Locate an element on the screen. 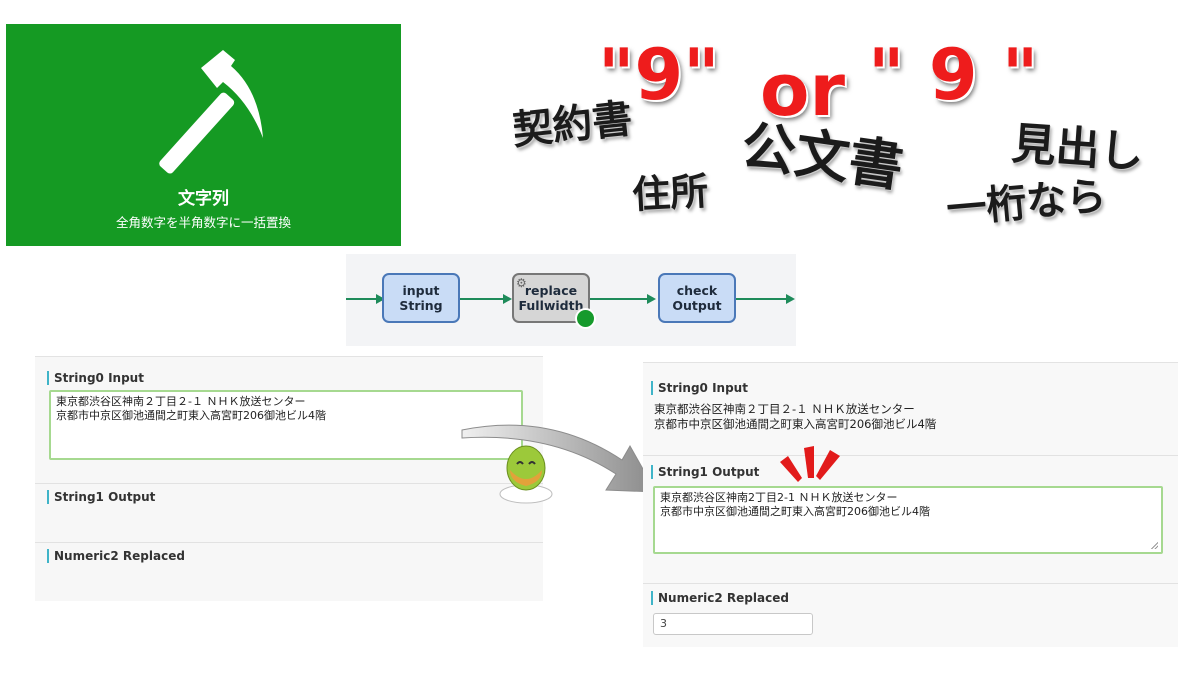 This screenshot has height=675, width=1200. resize-handle-icon is located at coordinates (1154, 545).